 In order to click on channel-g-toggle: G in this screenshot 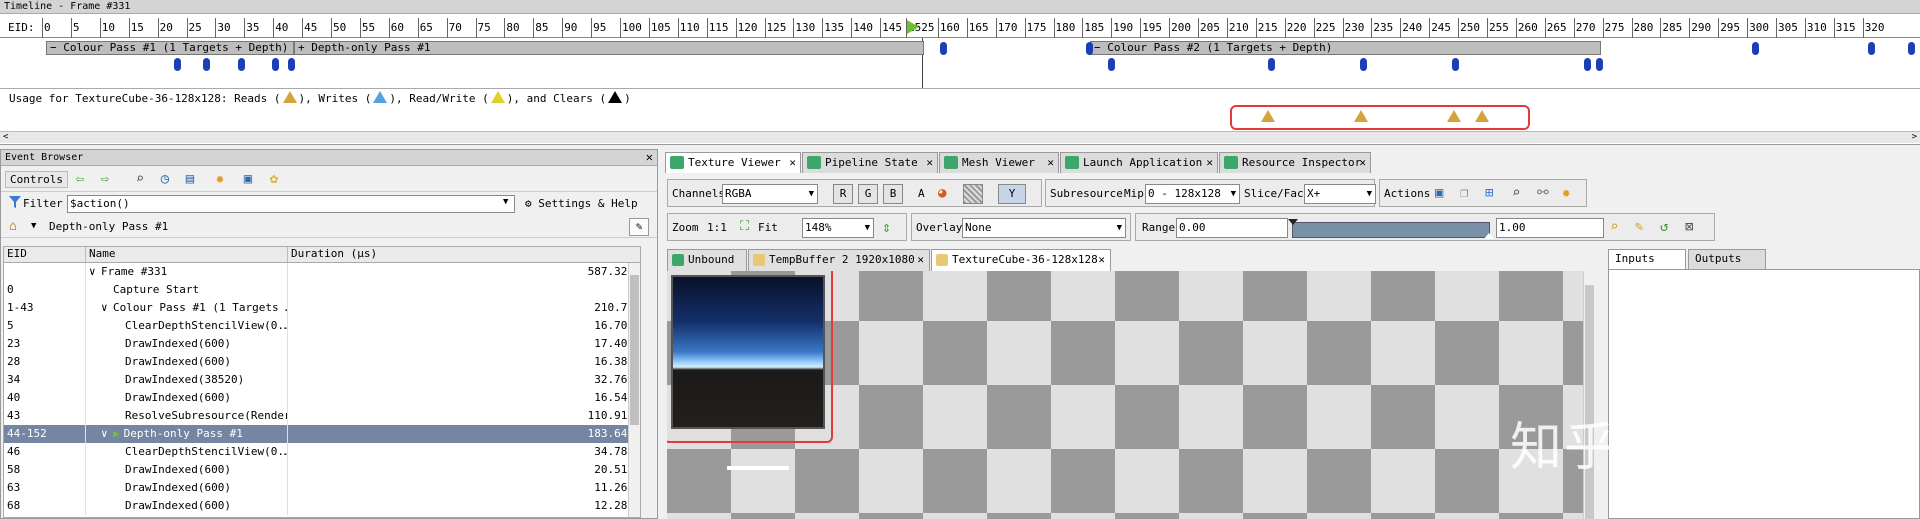, I will do `click(868, 194)`.